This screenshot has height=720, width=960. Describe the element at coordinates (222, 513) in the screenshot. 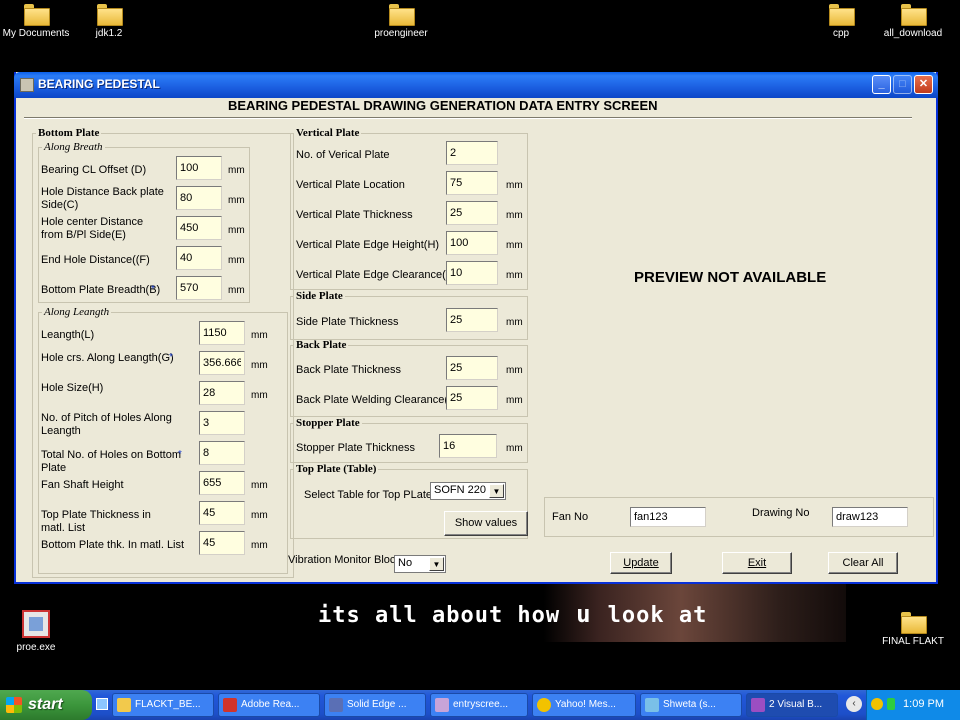

I see `top-plate-thickness-matl-field` at that location.